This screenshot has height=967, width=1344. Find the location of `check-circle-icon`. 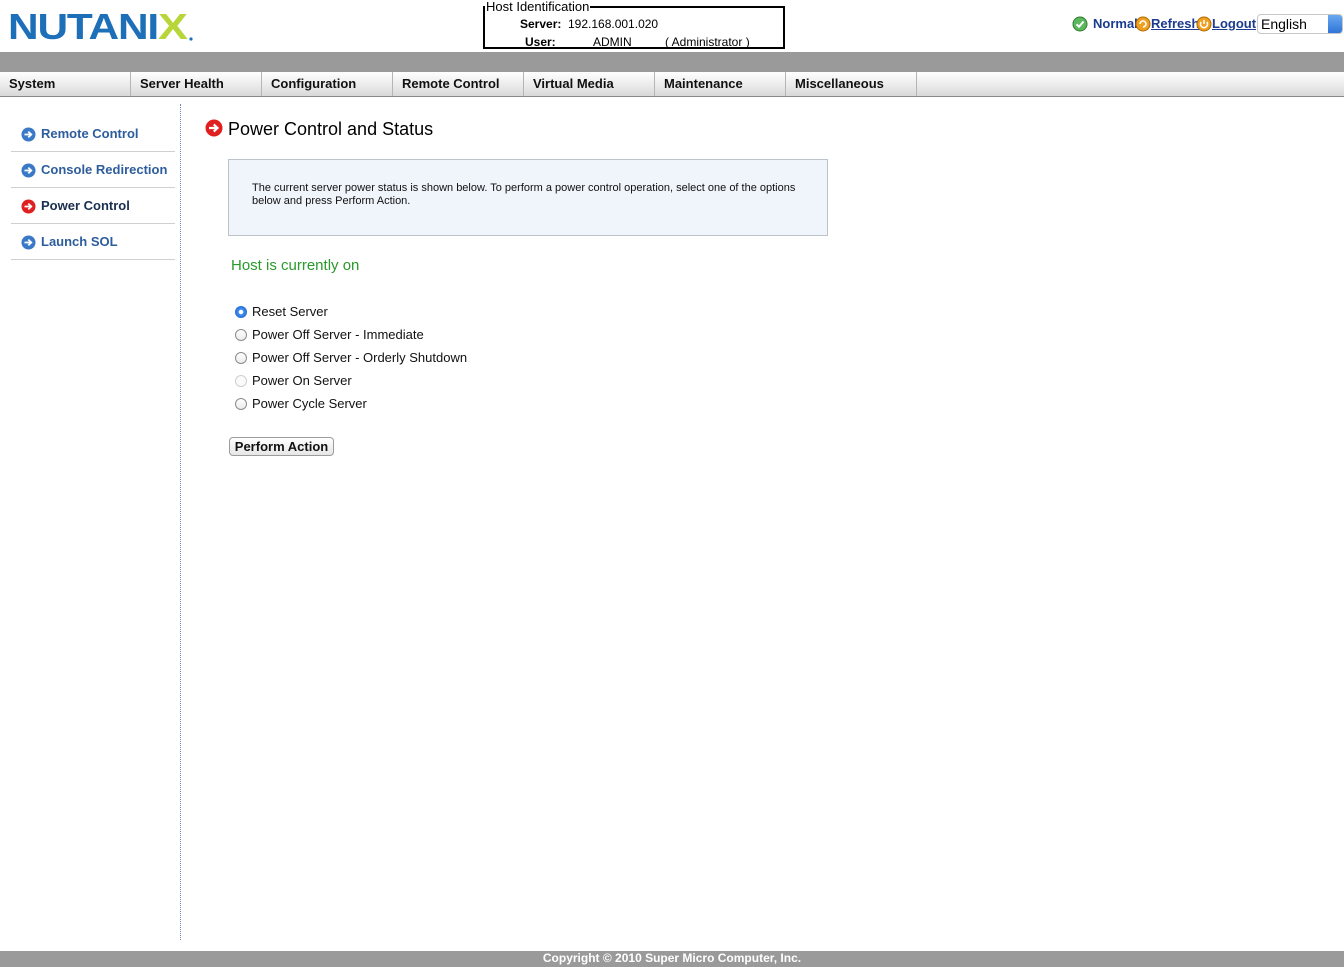

check-circle-icon is located at coordinates (1080, 24).